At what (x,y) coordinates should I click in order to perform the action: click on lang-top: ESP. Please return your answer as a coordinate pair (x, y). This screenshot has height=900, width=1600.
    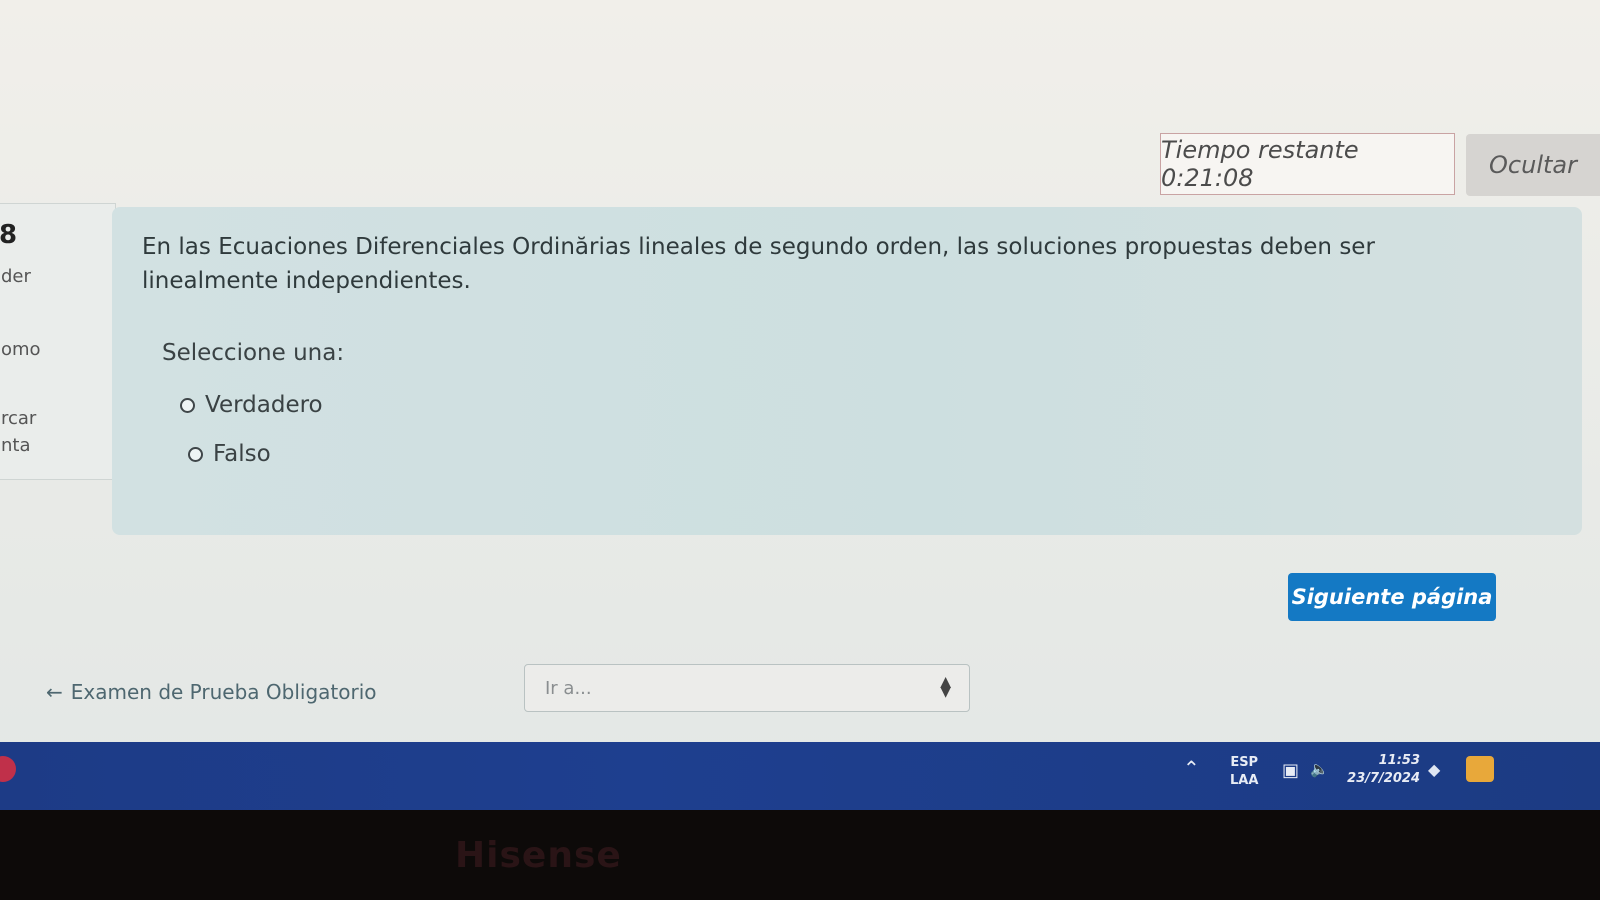
    Looking at the image, I should click on (1244, 762).